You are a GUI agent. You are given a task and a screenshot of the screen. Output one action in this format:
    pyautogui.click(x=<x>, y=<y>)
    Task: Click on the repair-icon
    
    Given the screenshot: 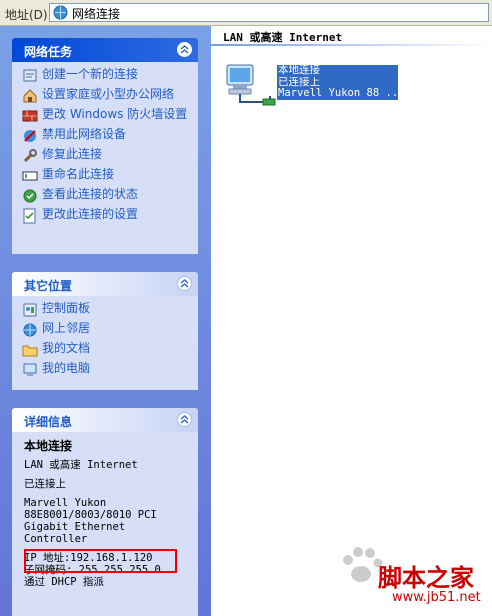 What is the action you would take?
    pyautogui.click(x=30, y=156)
    